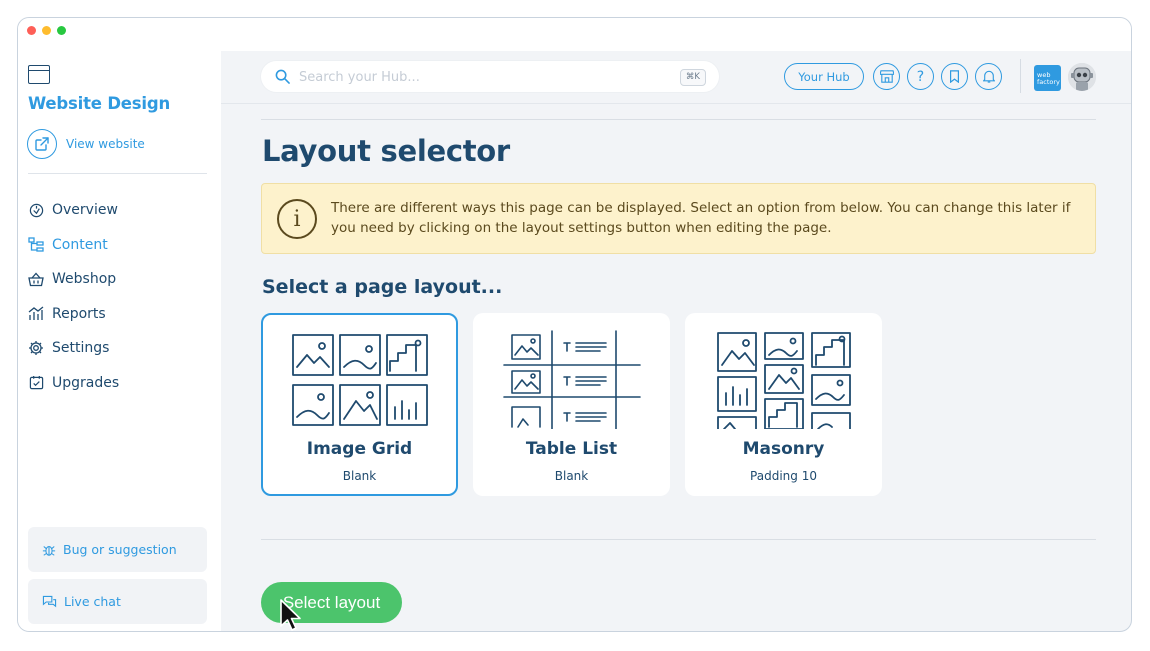  I want to click on maximize-window-button, so click(61, 30).